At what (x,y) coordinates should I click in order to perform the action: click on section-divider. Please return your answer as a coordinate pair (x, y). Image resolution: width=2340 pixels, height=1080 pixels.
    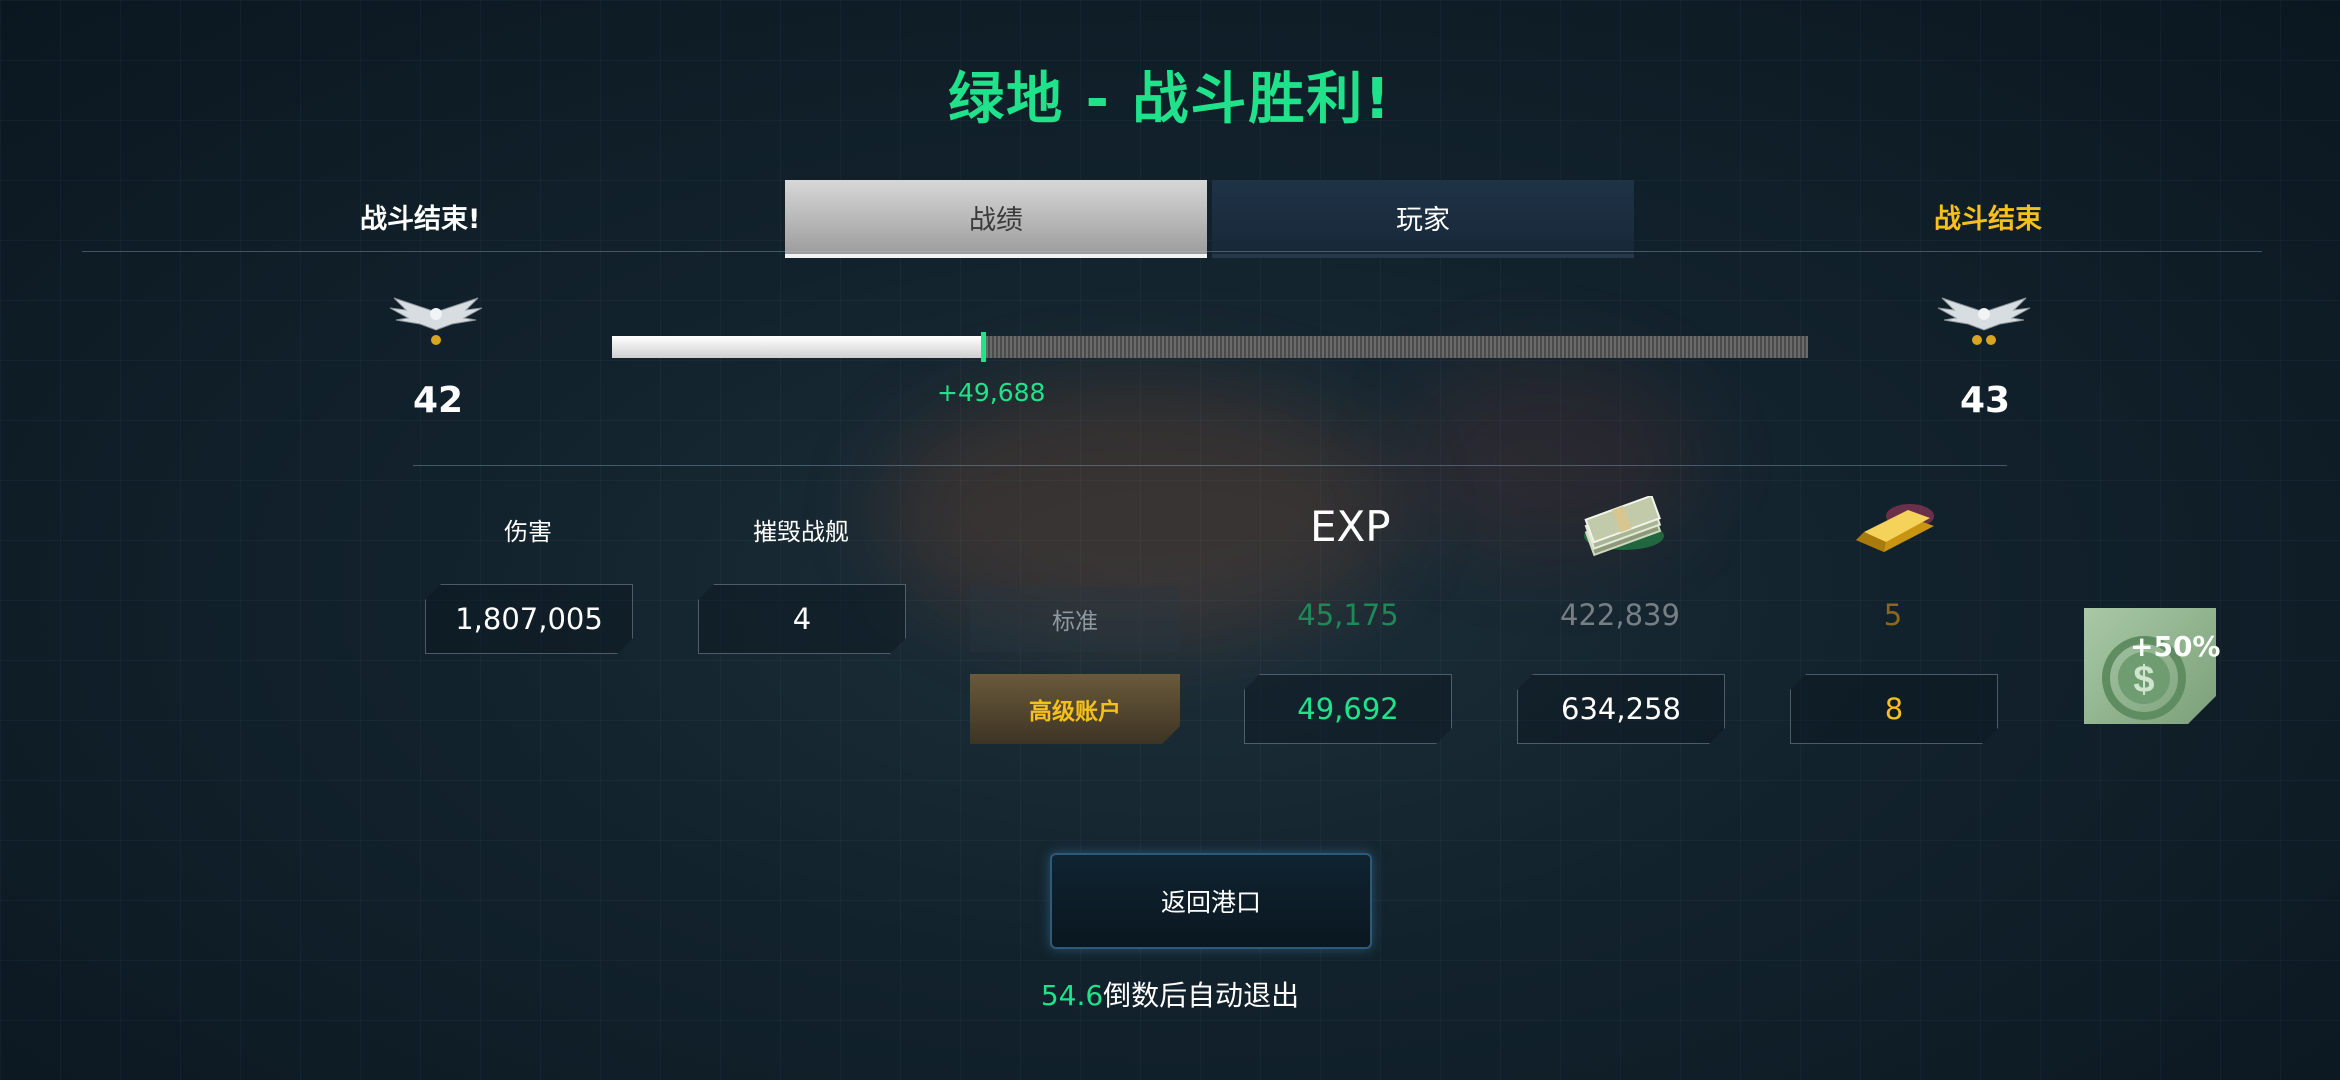
    Looking at the image, I should click on (1210, 465).